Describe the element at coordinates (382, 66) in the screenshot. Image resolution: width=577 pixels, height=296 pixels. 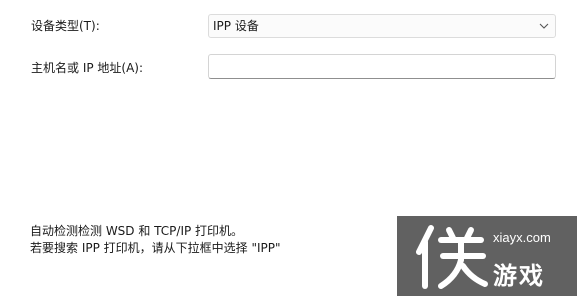
I see `hostname-input` at that location.